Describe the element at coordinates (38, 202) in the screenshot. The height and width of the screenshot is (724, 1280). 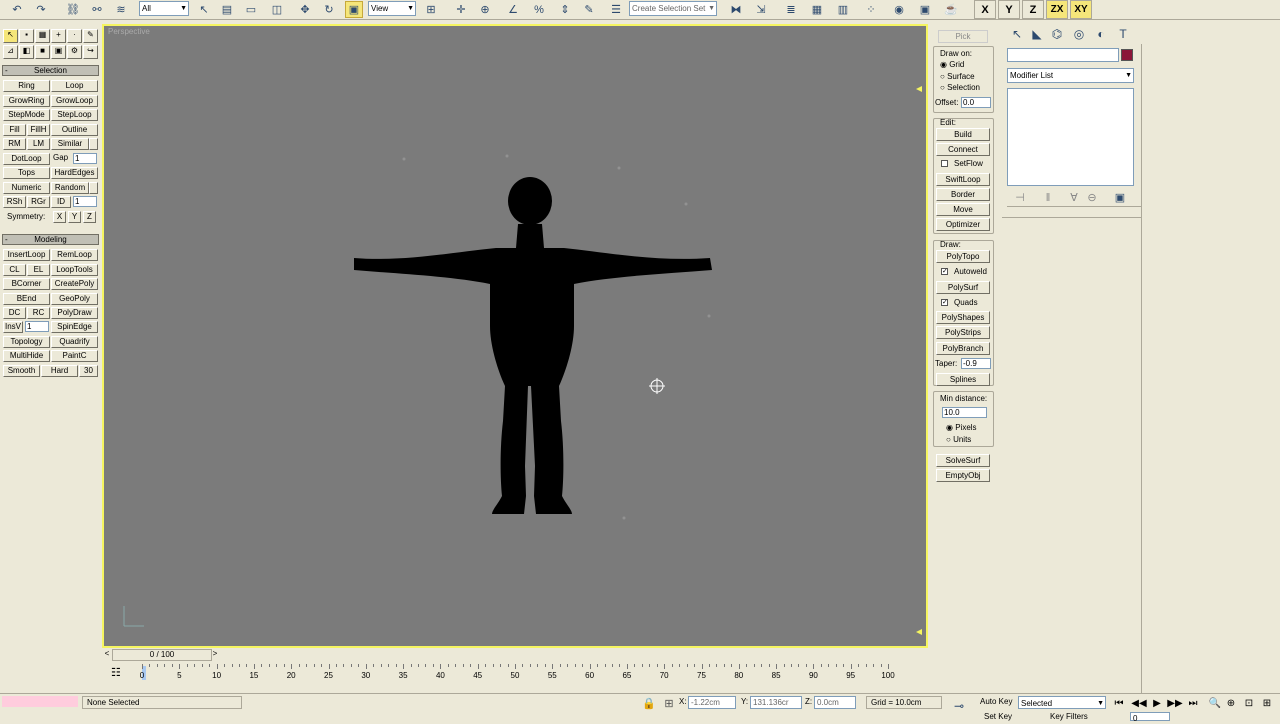
I see `rgr-button: RGr` at that location.